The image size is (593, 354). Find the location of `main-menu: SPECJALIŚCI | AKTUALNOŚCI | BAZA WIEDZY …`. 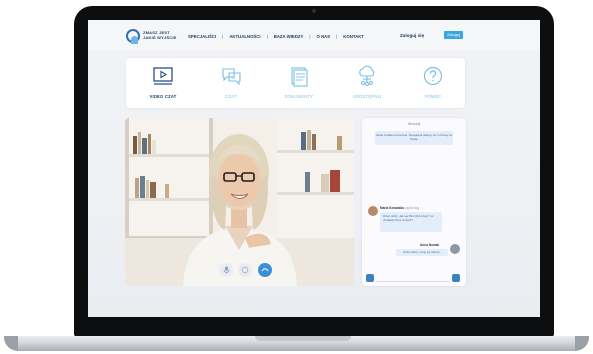

main-menu: SPECJALIŚCI | AKTUALNOŚCI | BAZA WIEDZY … is located at coordinates (276, 36).